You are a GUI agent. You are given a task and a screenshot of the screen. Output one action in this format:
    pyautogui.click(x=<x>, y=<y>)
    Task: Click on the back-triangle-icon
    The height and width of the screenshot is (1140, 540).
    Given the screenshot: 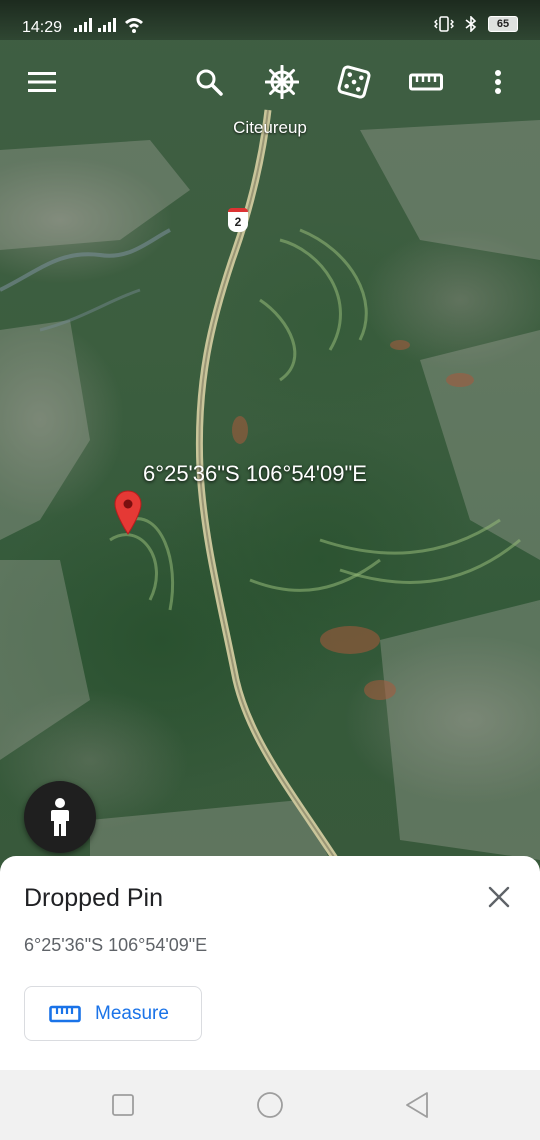 What is the action you would take?
    pyautogui.click(x=417, y=1105)
    